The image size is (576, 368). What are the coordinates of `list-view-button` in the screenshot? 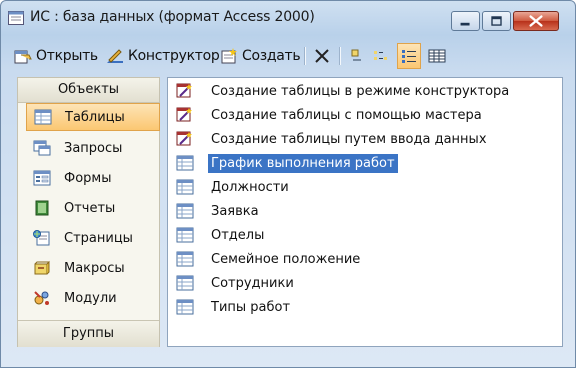 It's located at (409, 56).